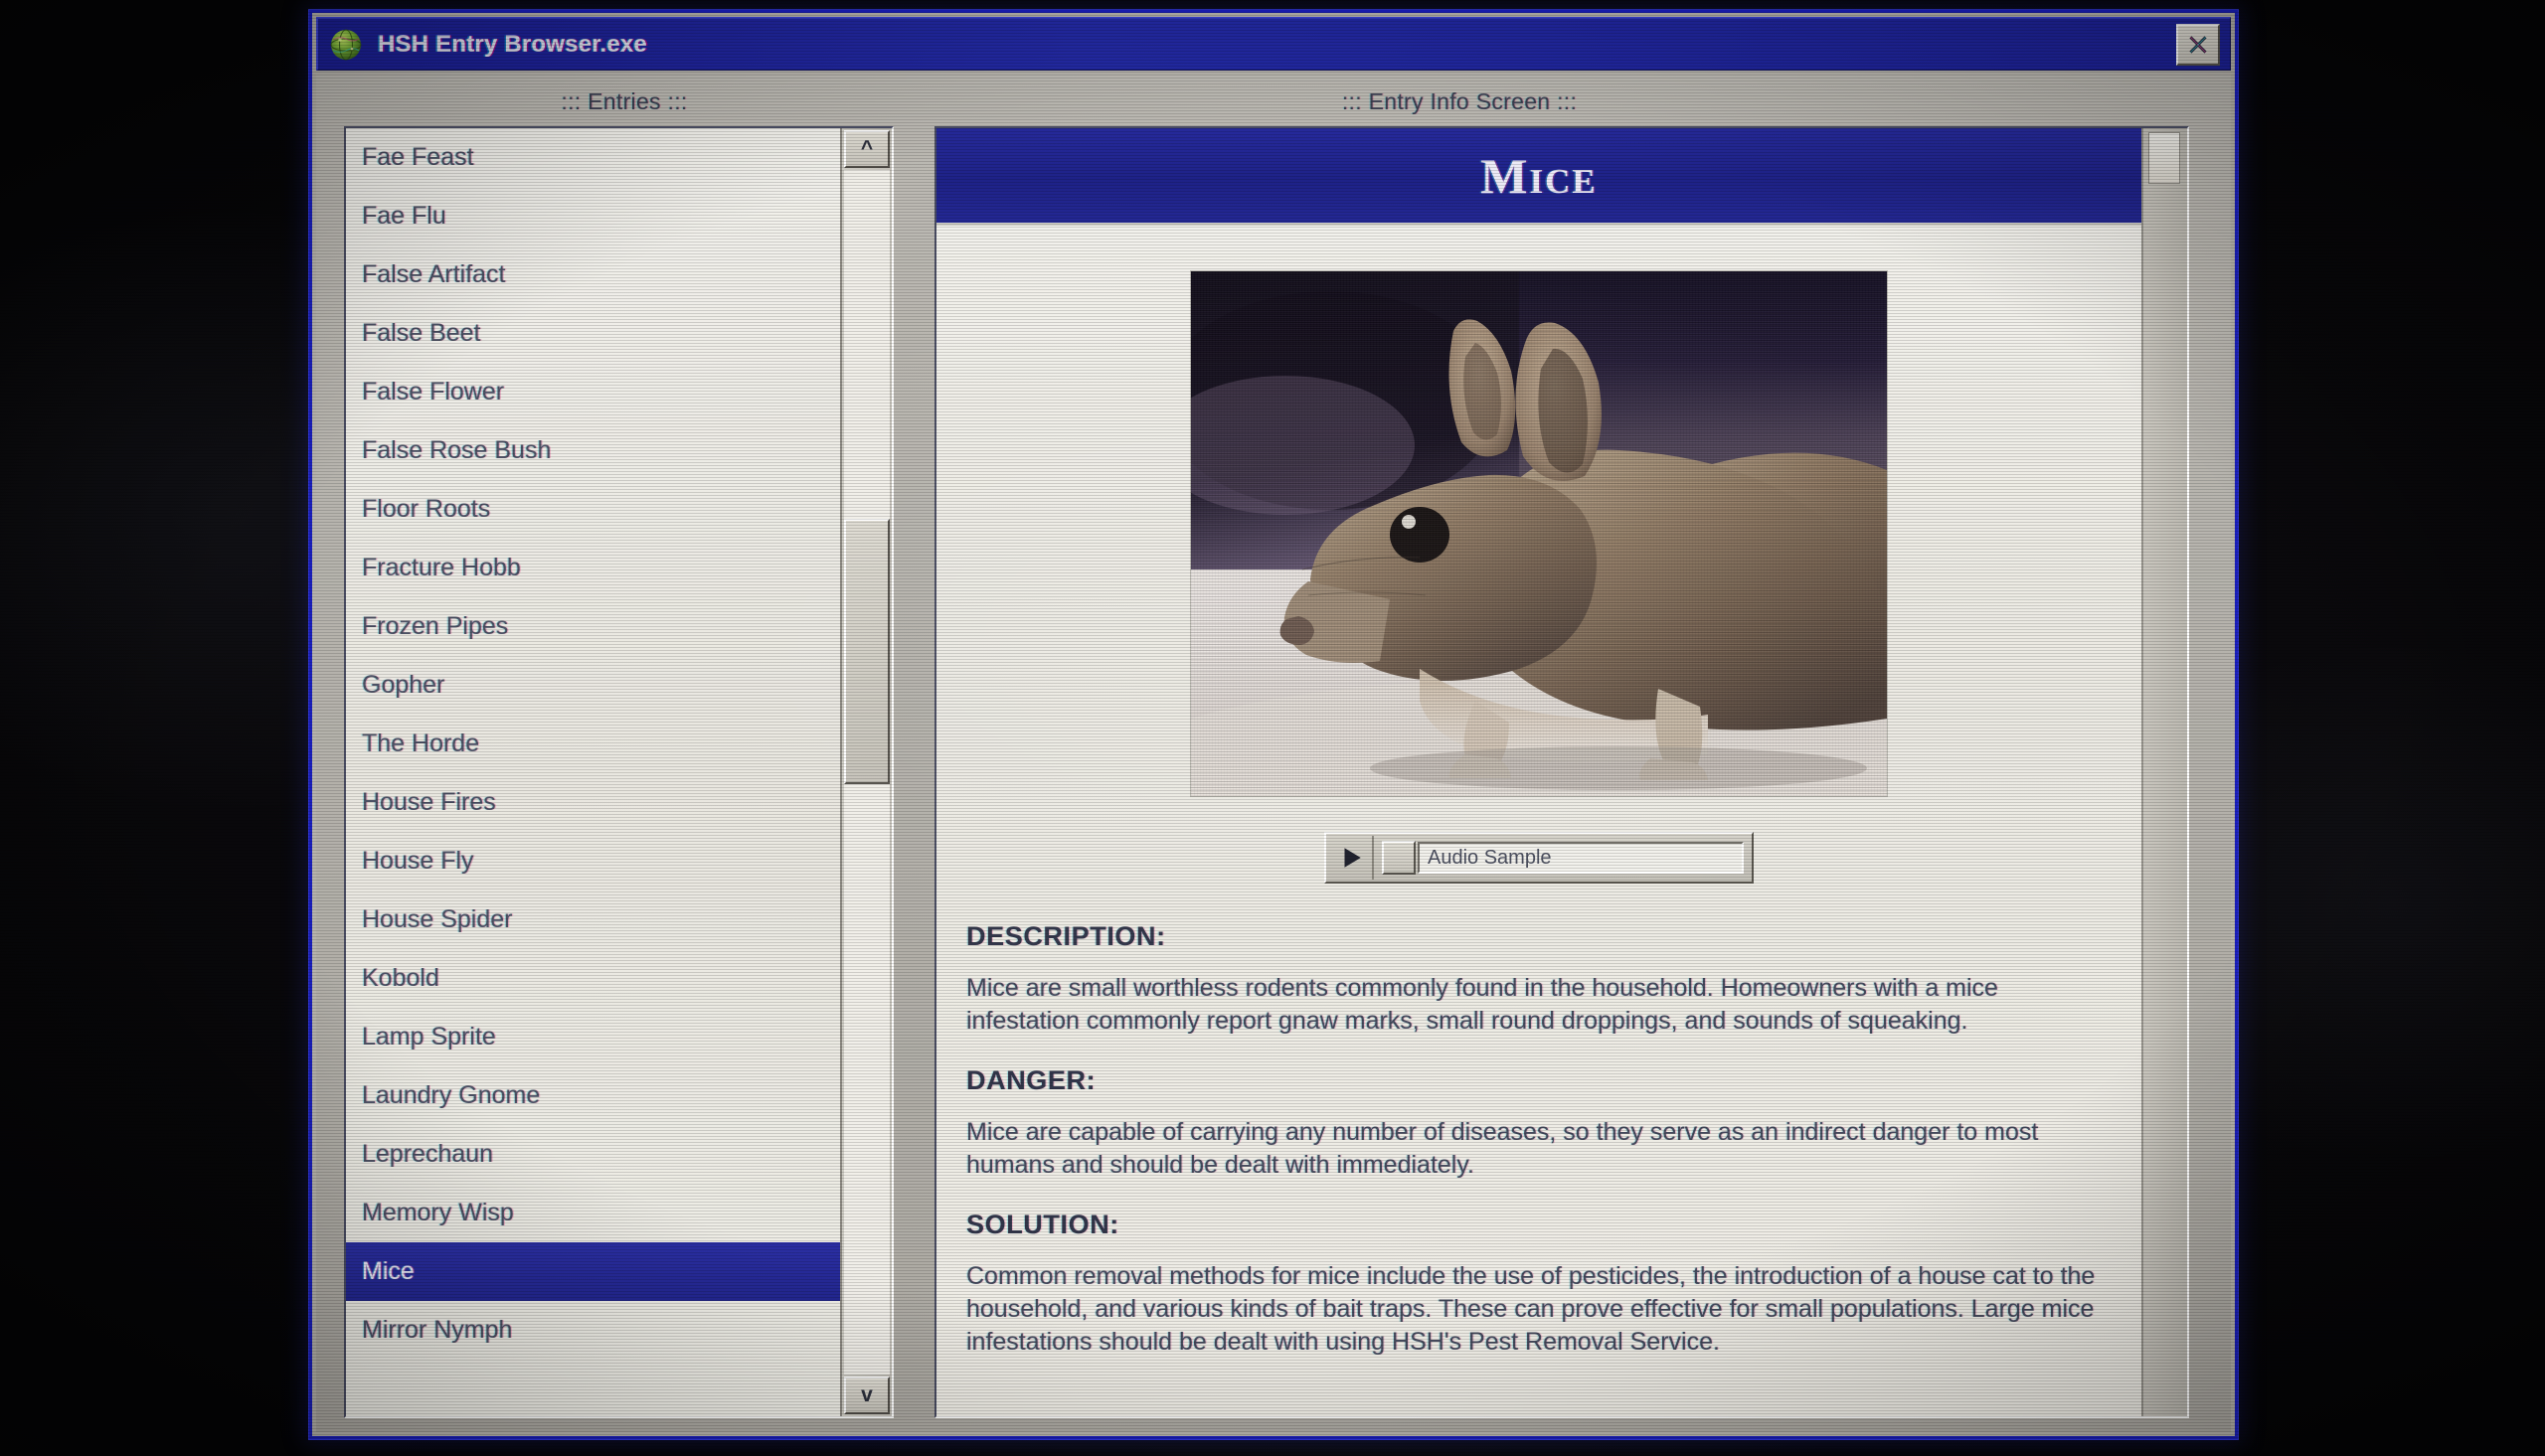 The width and height of the screenshot is (2545, 1456). I want to click on section-label: SOLUTION:, so click(1042, 1224).